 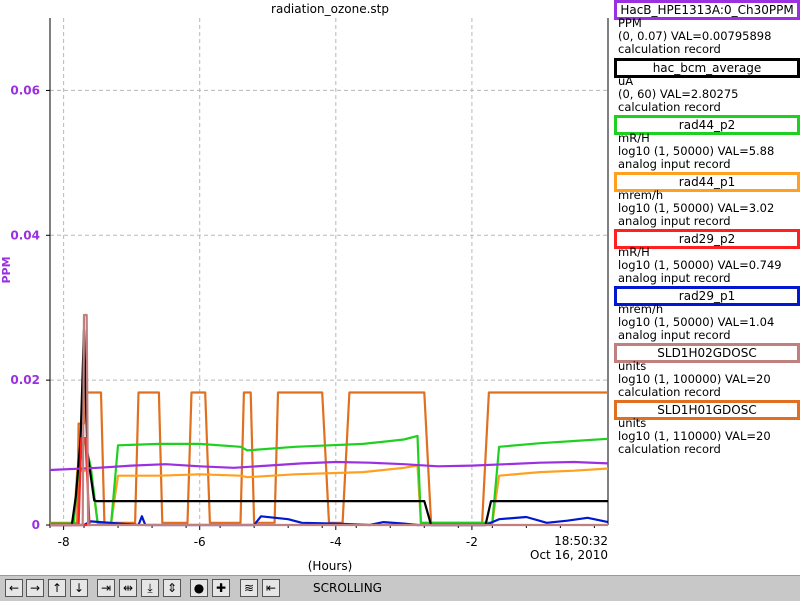 I want to click on reset-button: ●, so click(x=199, y=588).